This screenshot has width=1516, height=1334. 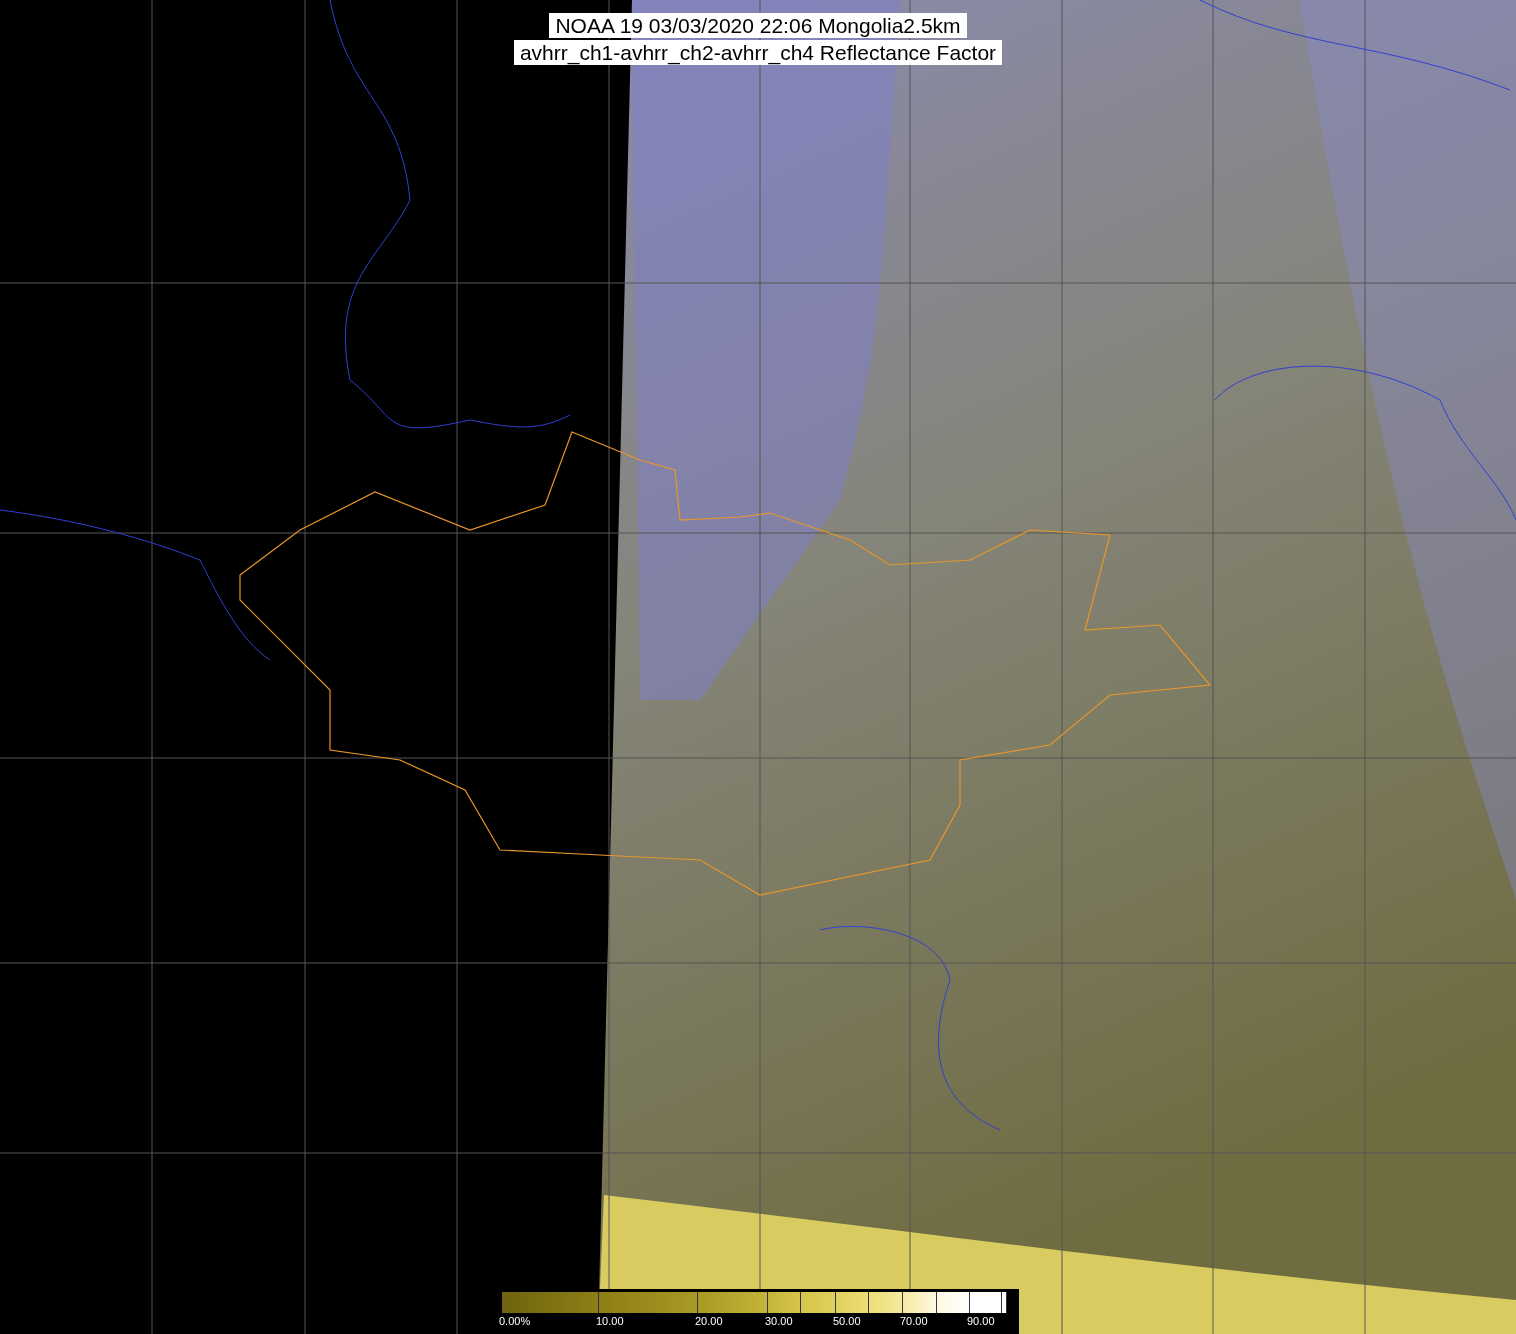 I want to click on colorbar-label: 90.00, so click(x=981, y=1321).